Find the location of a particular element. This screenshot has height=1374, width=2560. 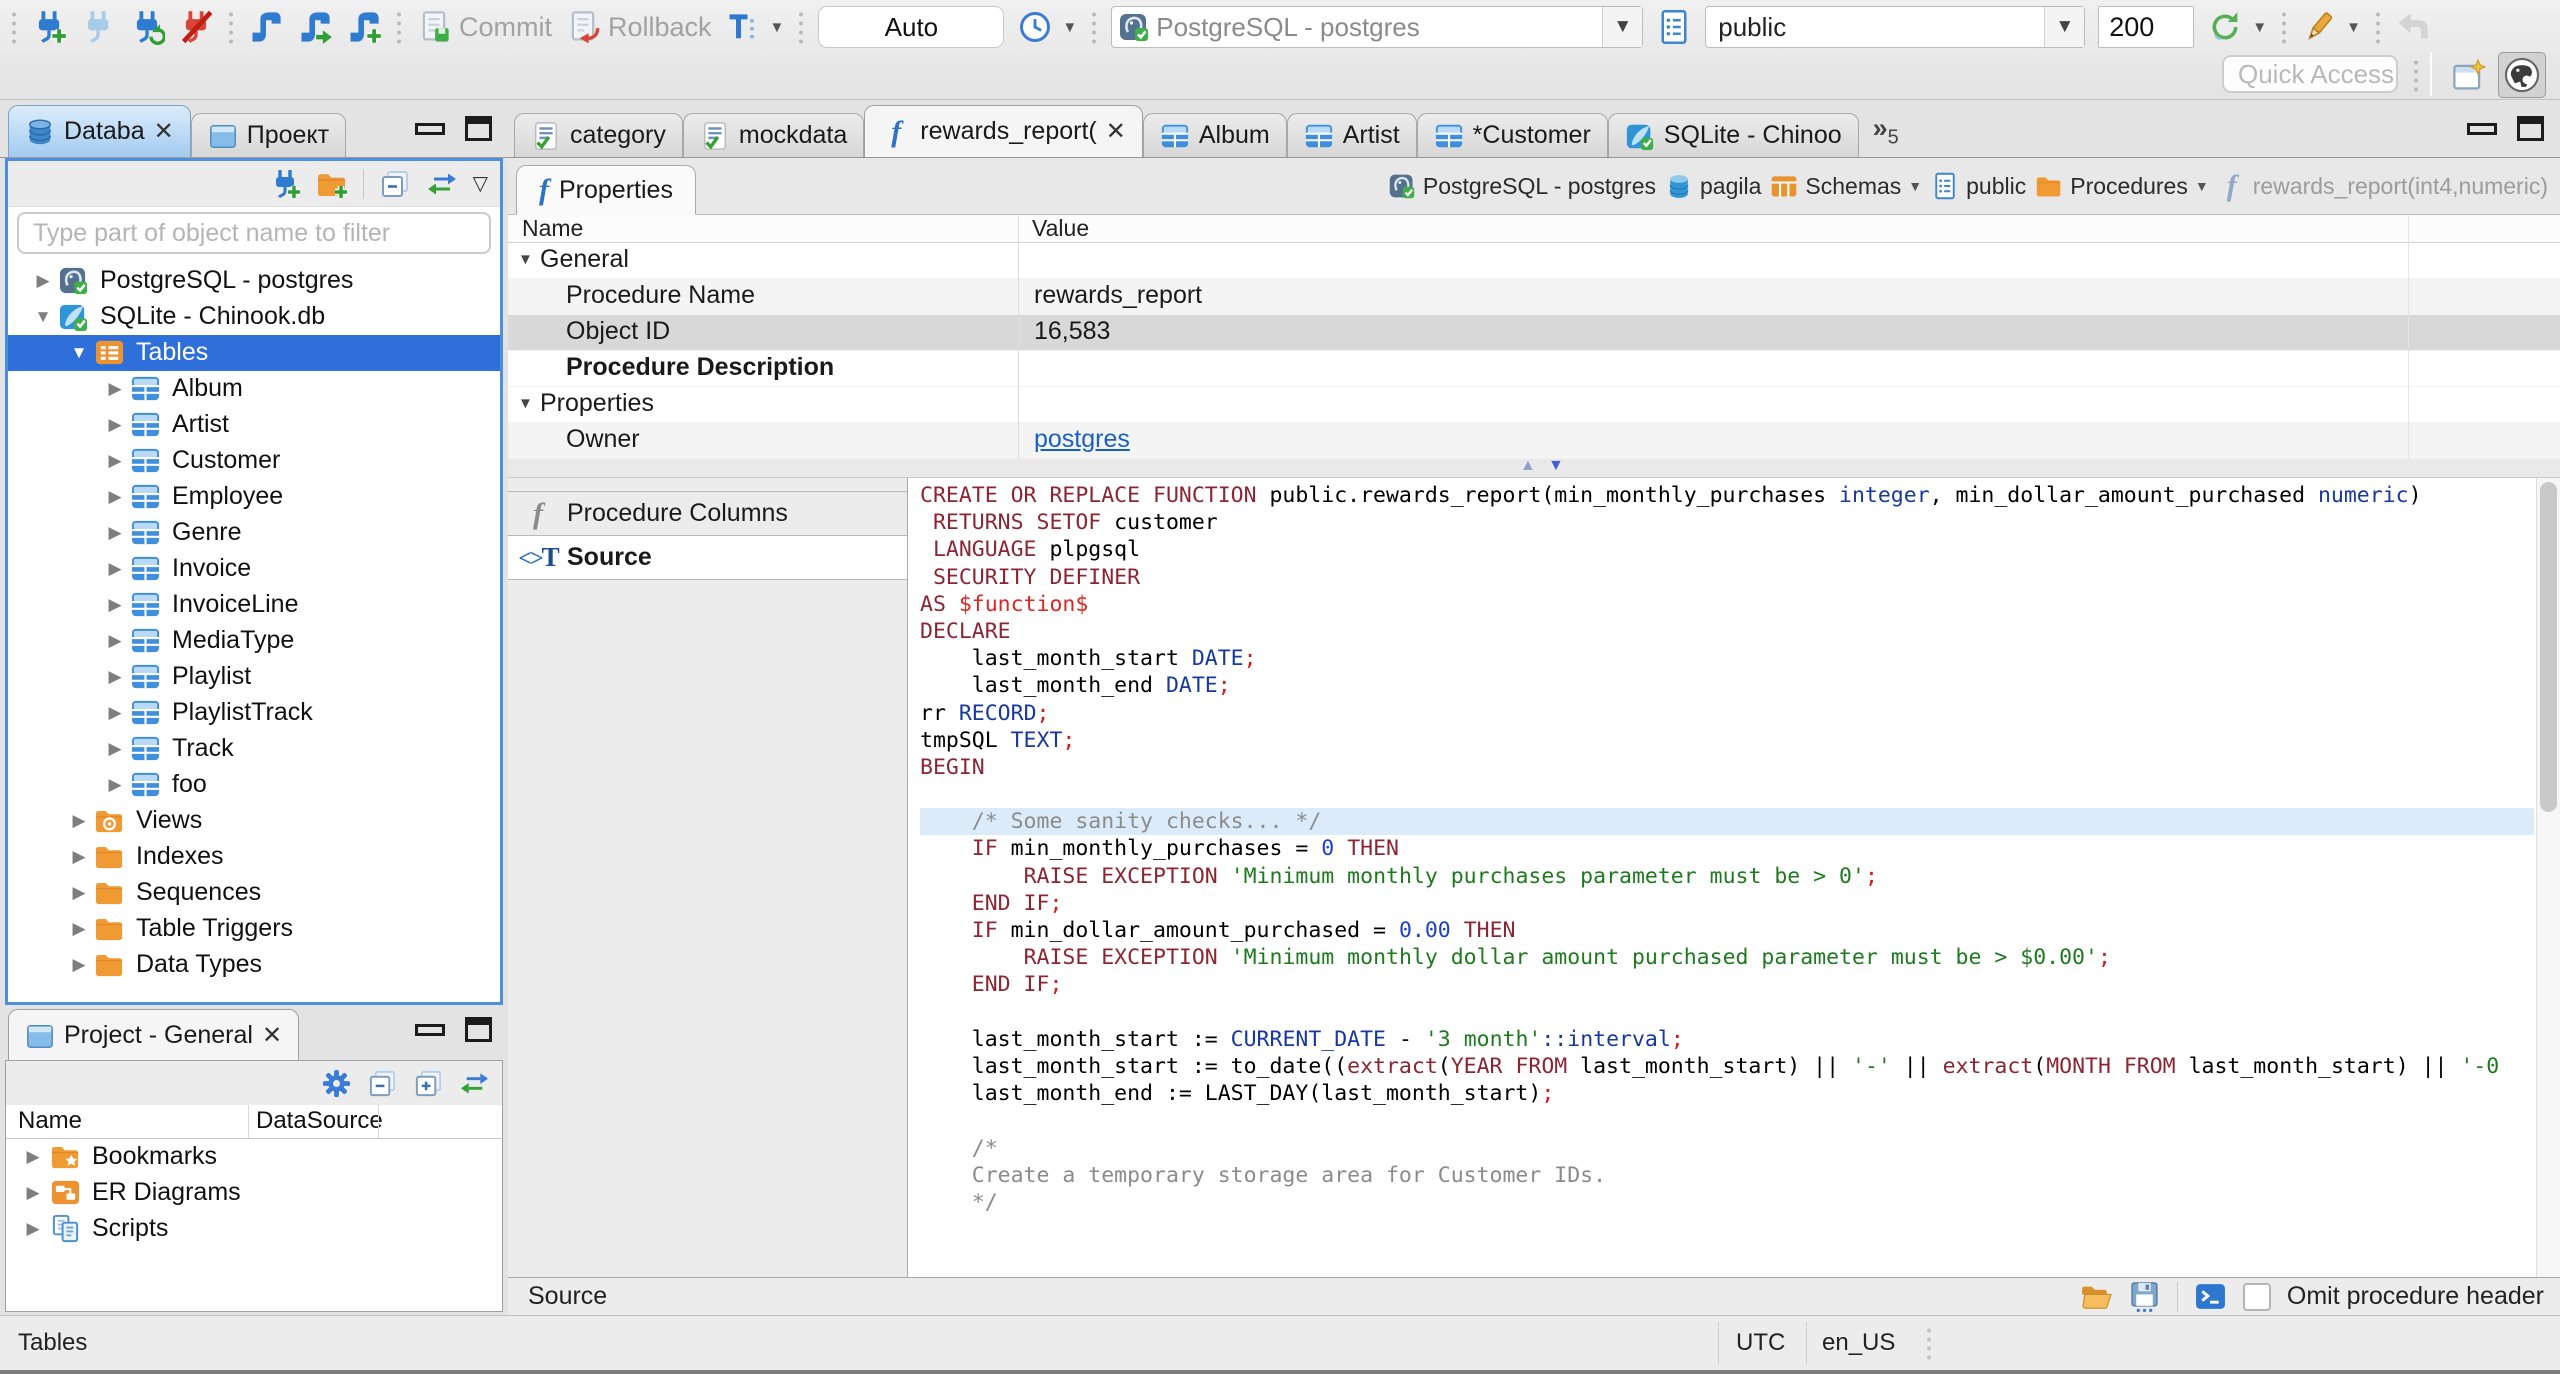

project-item-bookmarks: ▶ Bookmarks is located at coordinates (254, 1157).